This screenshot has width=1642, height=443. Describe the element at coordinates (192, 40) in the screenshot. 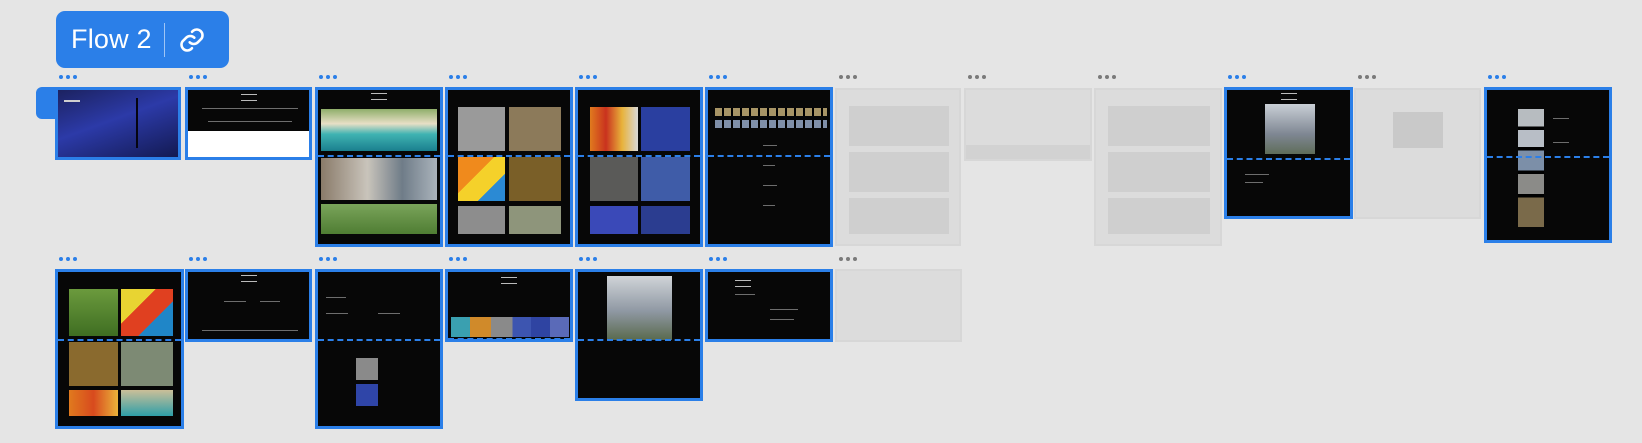

I see `link-icon` at that location.